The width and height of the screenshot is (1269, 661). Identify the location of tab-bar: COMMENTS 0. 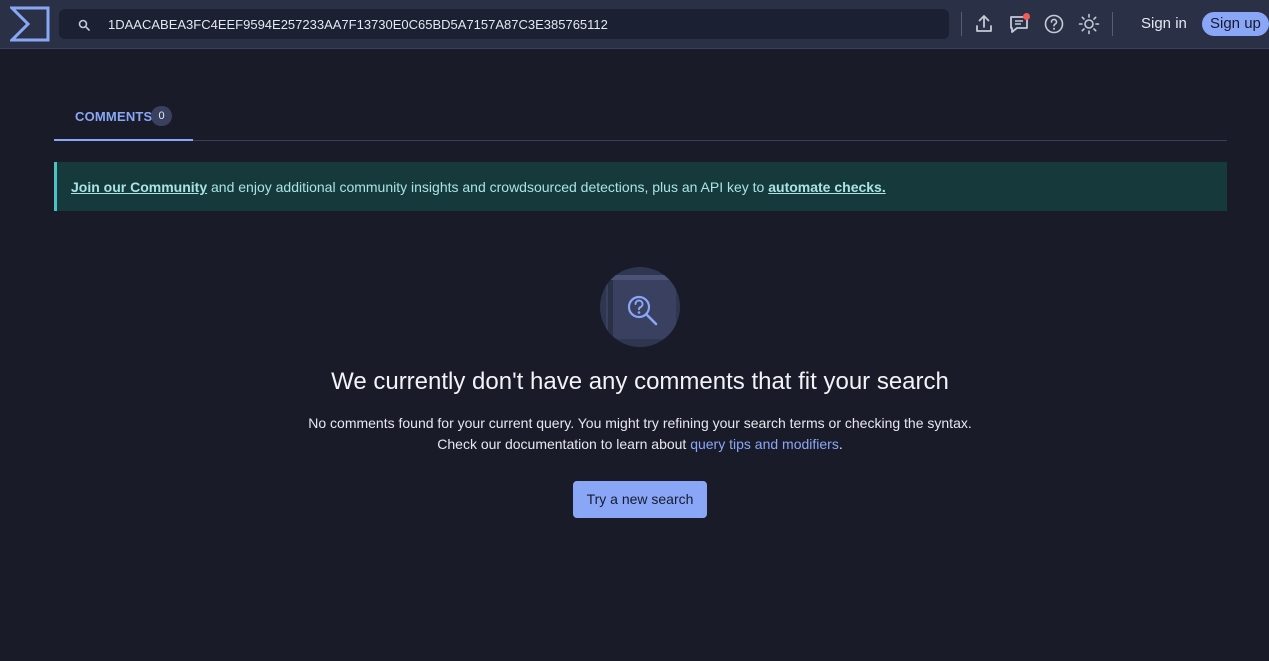
(640, 119).